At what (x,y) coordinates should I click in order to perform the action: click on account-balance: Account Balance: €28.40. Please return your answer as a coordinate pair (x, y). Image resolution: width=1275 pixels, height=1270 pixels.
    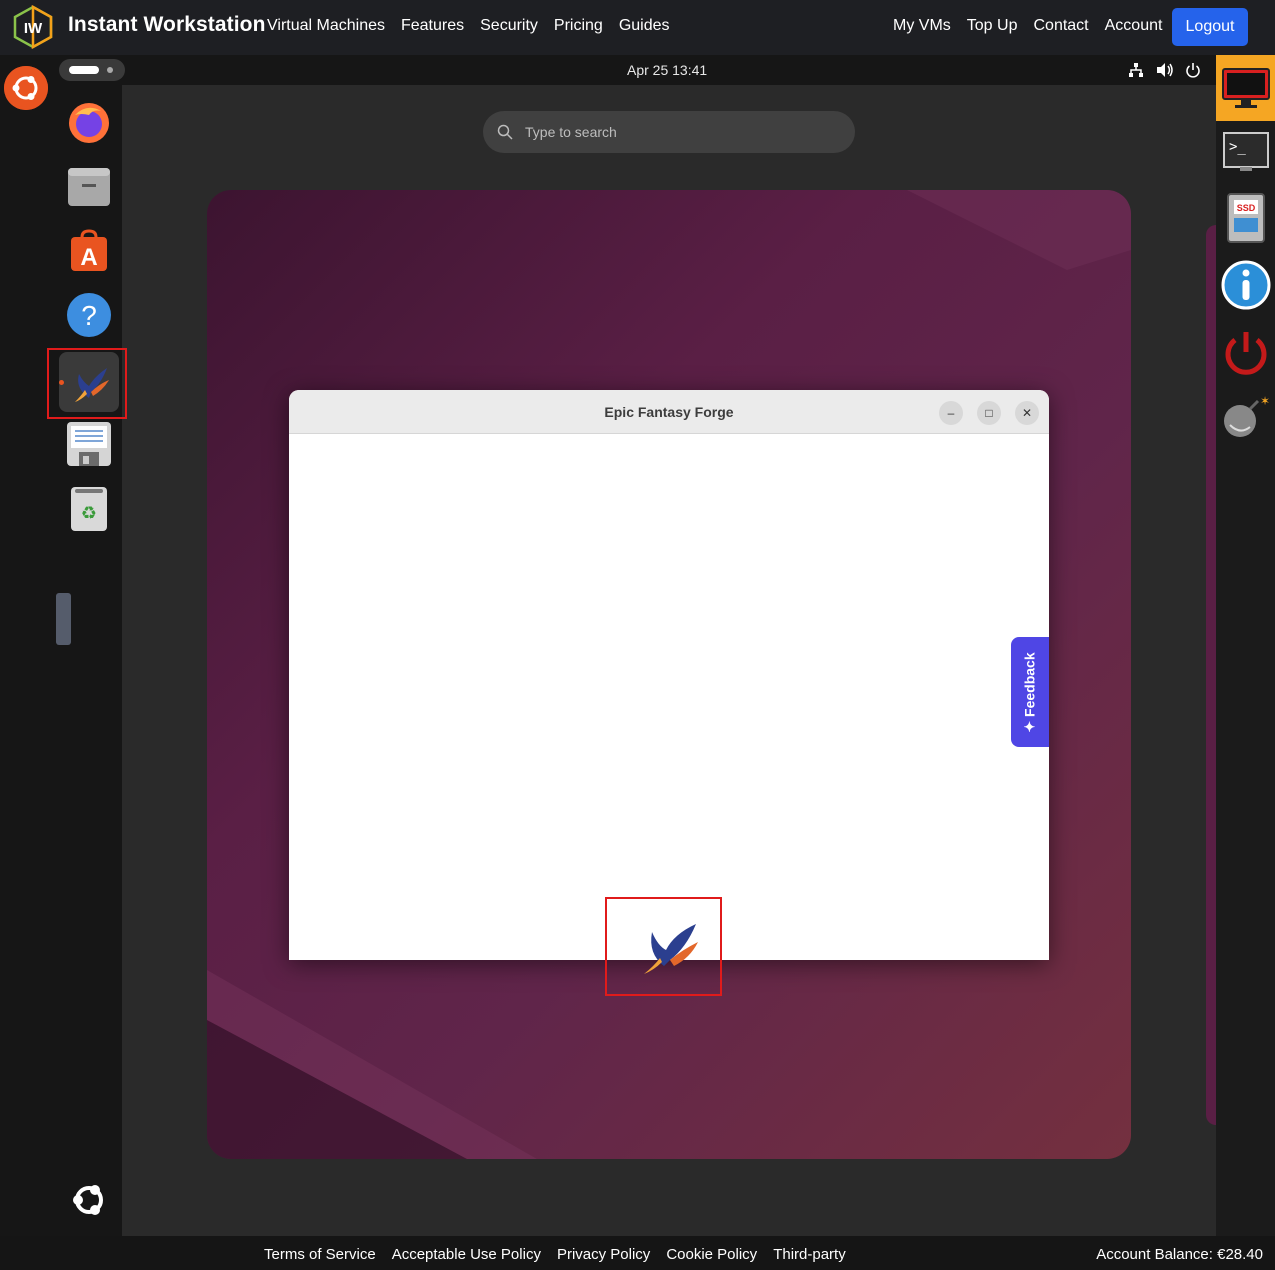
    Looking at the image, I should click on (1179, 1254).